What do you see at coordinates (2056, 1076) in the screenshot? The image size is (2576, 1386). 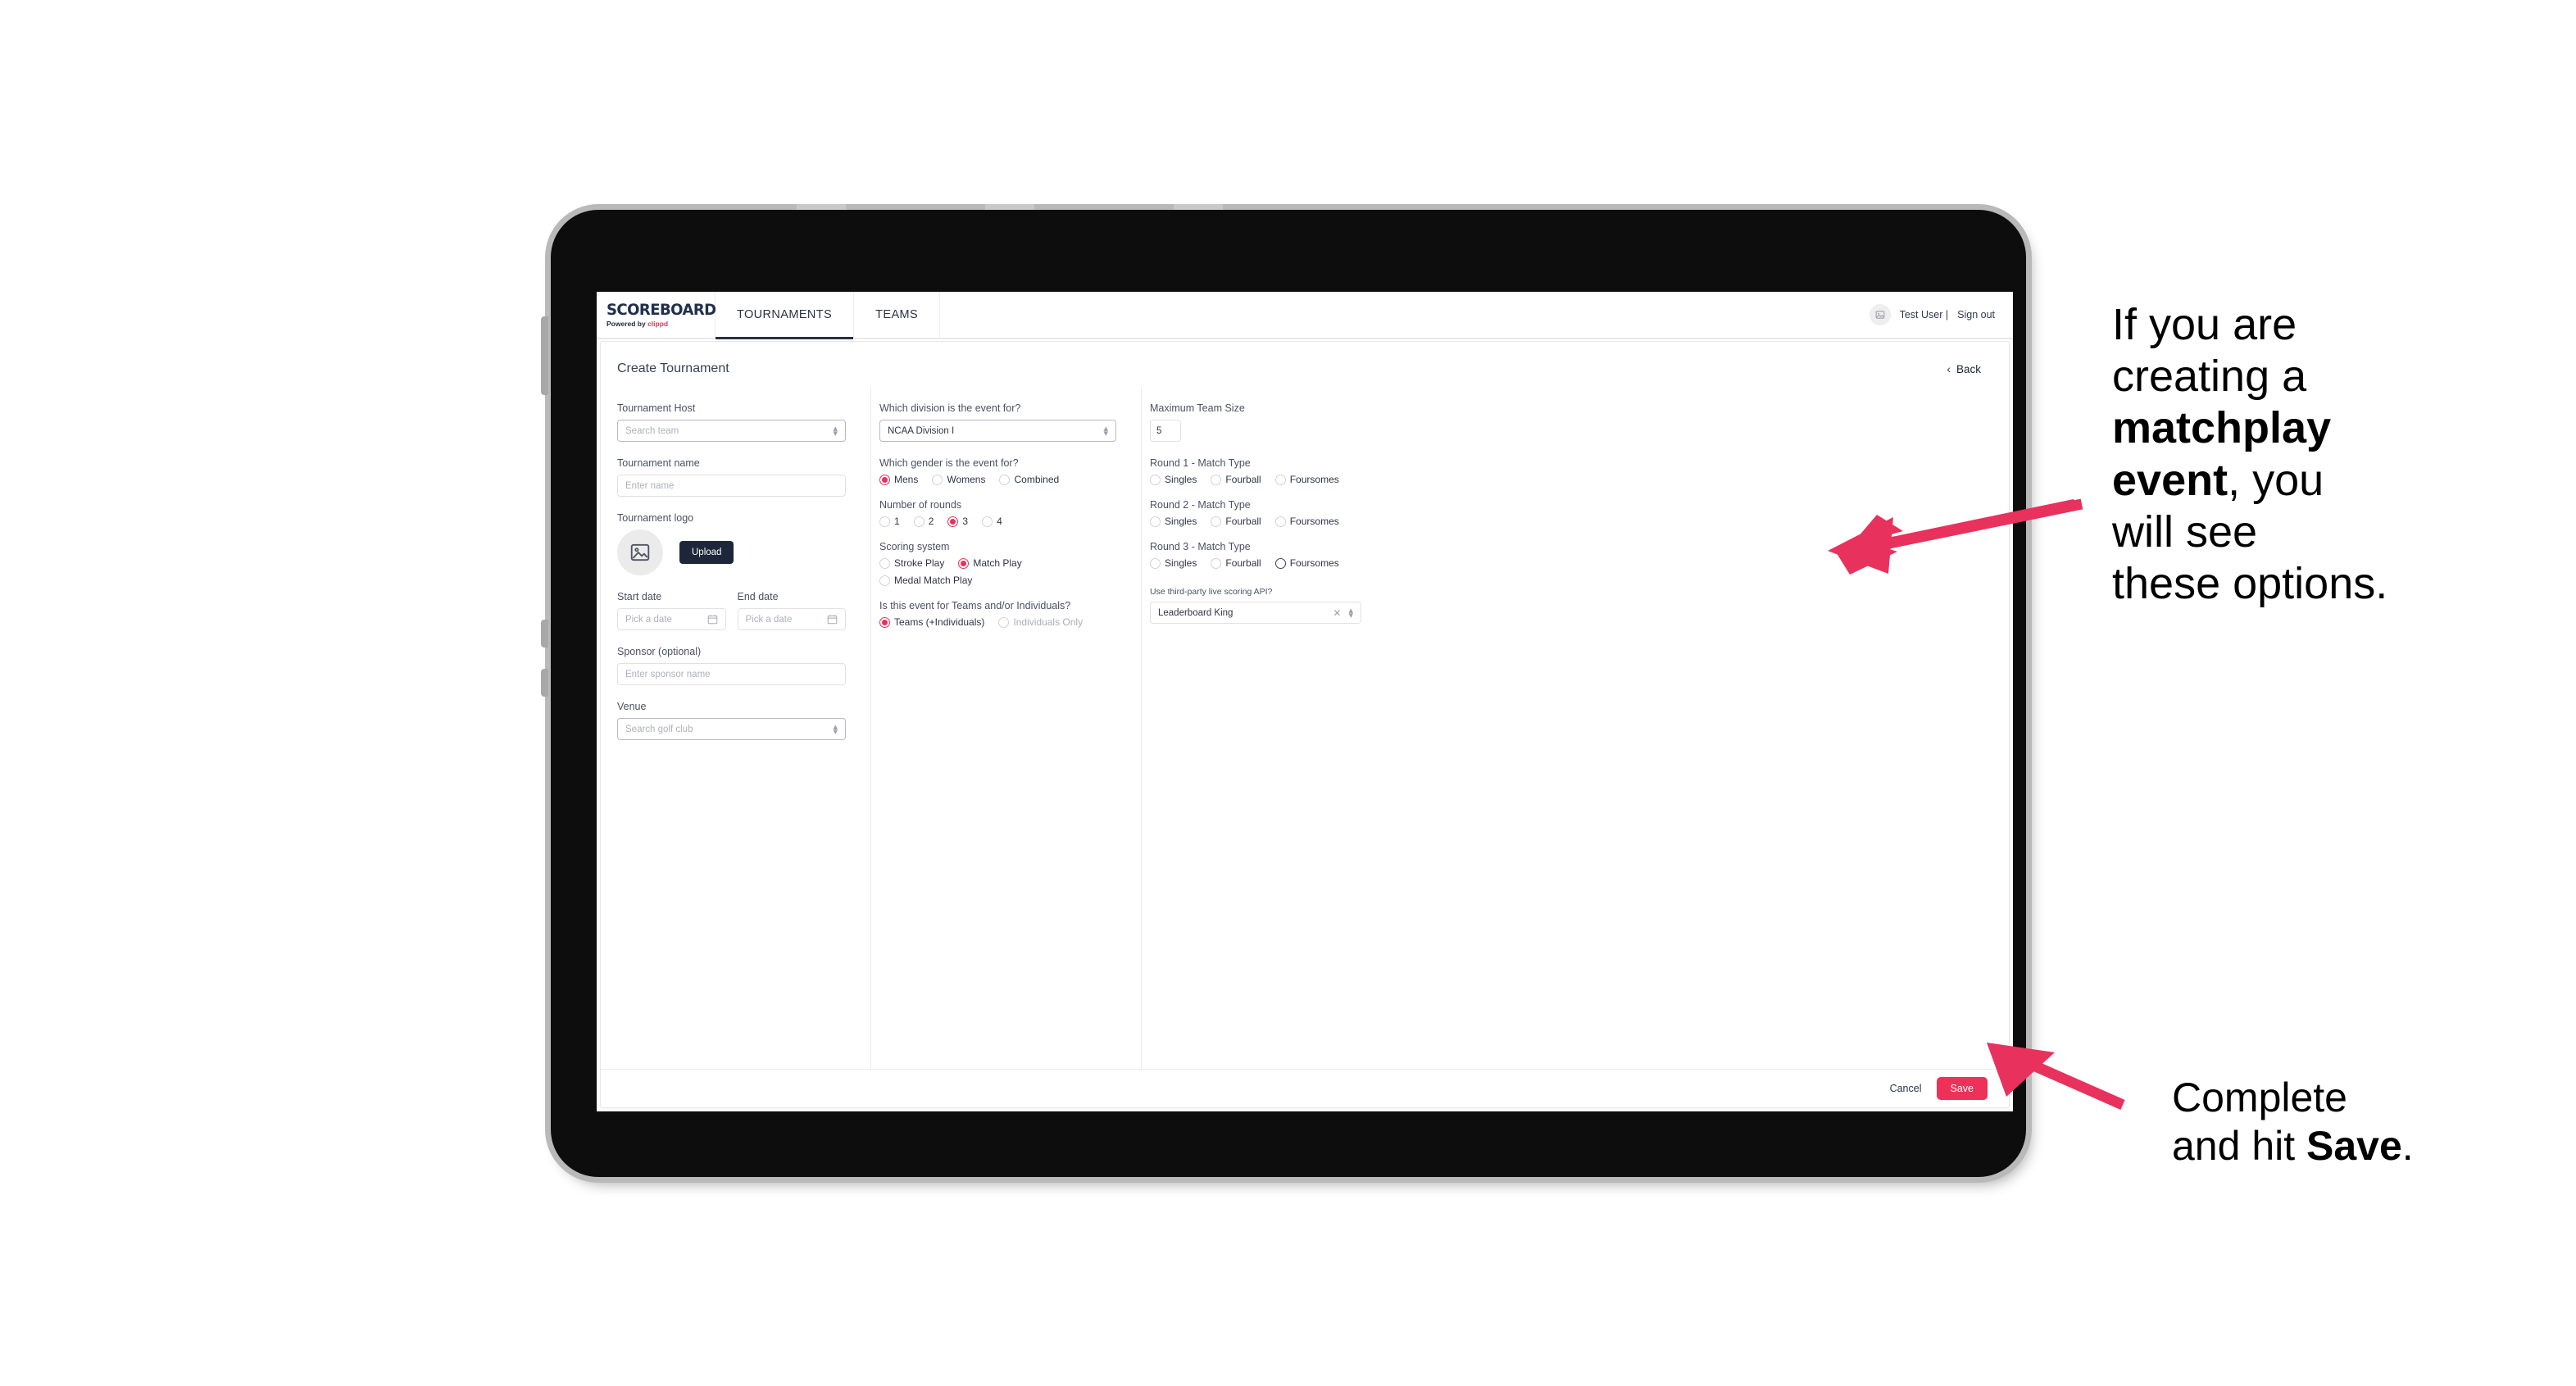 I see `annotation-arrow-bottom` at bounding box center [2056, 1076].